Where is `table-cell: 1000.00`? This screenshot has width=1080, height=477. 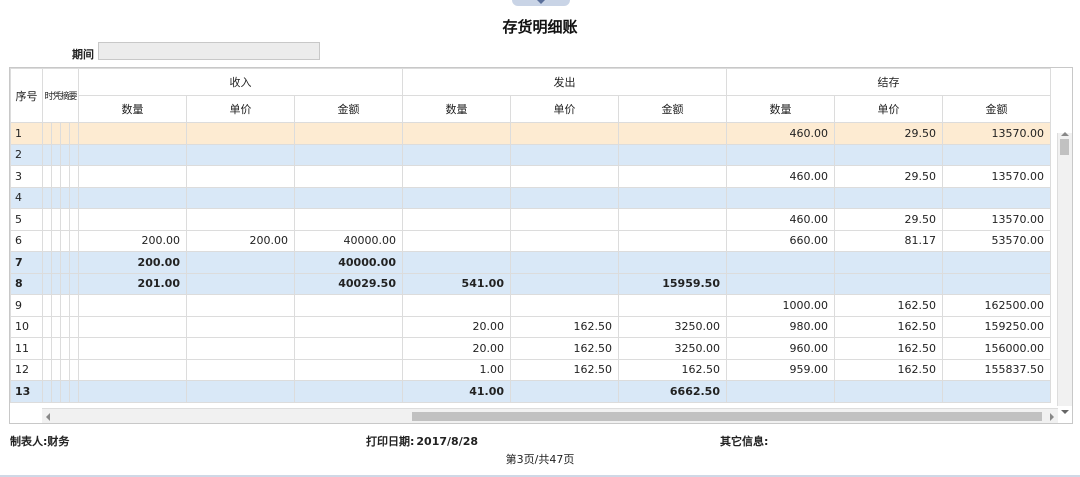 table-cell: 1000.00 is located at coordinates (780, 305).